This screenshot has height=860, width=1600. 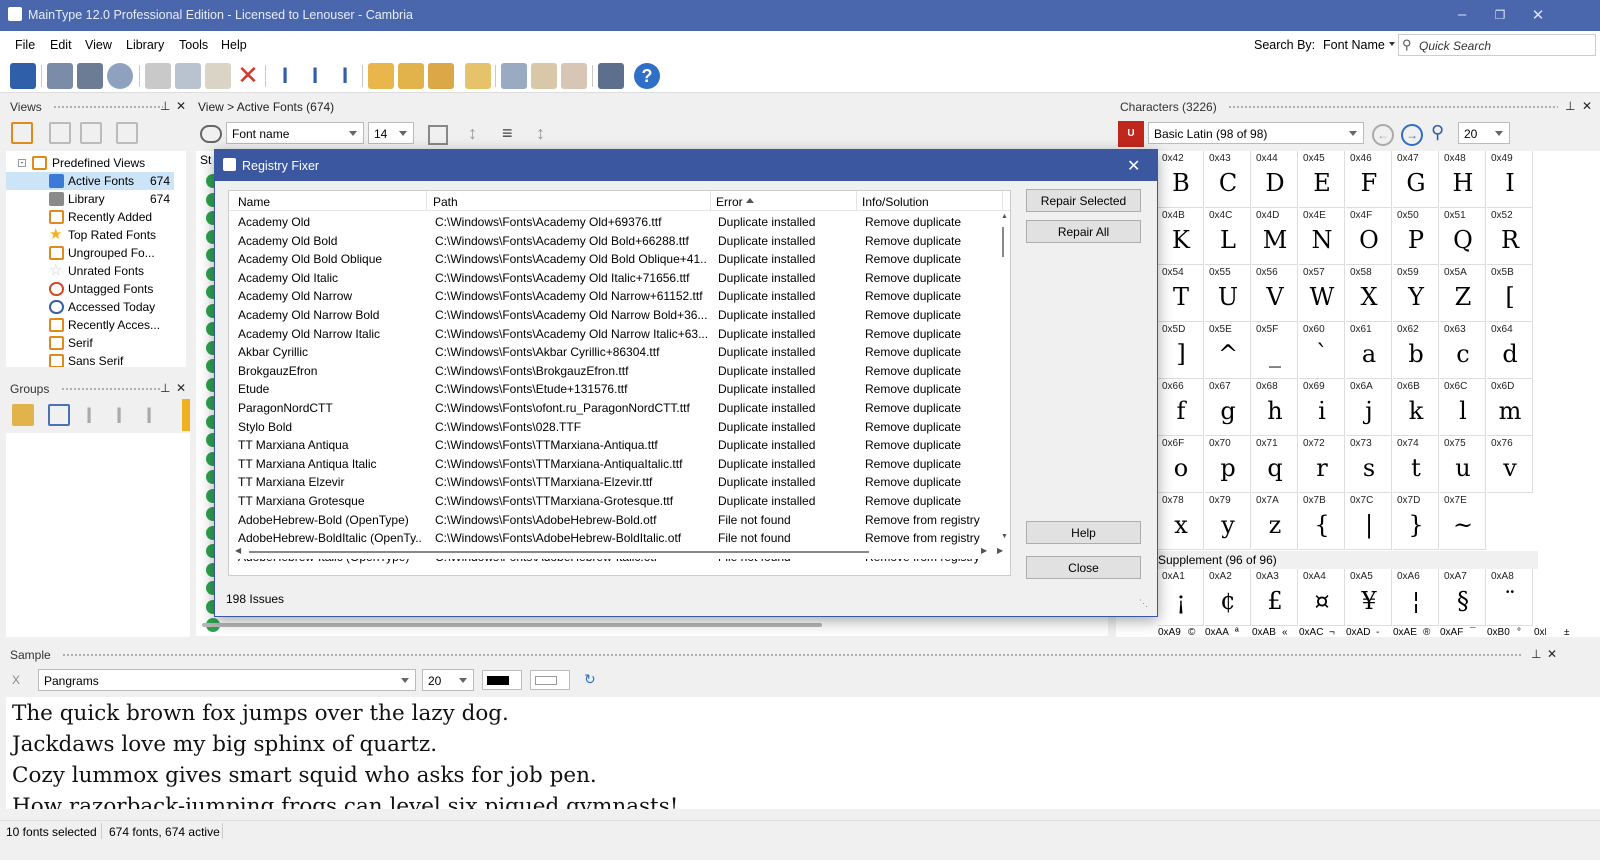 I want to click on text-style-icon: X, so click(x=16, y=680).